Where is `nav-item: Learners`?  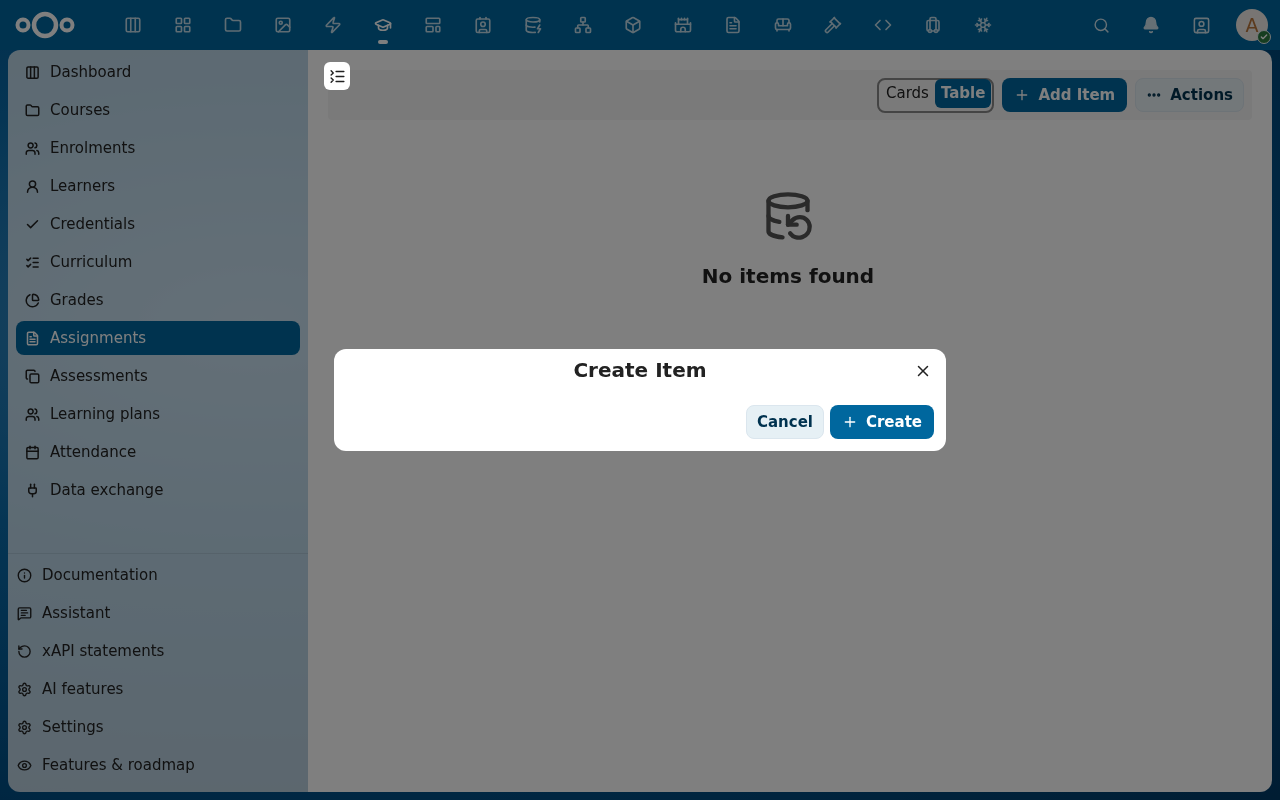 nav-item: Learners is located at coordinates (158, 186).